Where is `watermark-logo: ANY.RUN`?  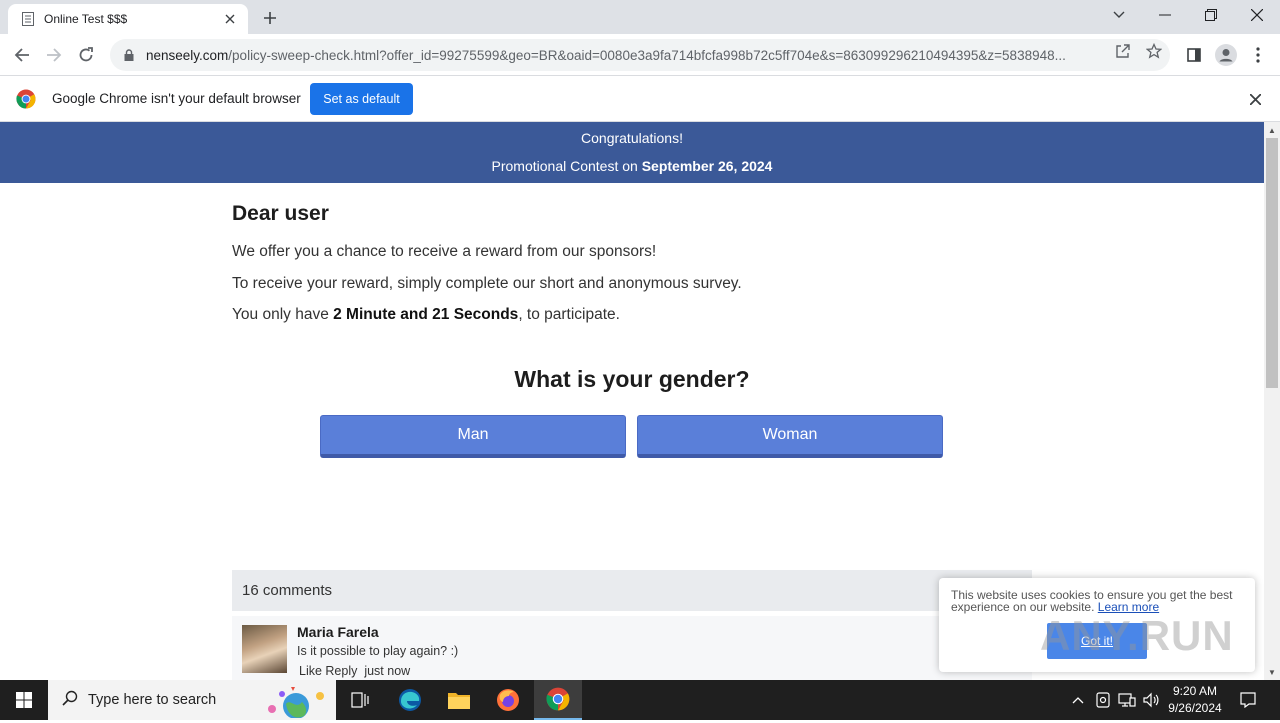
watermark-logo: ANY.RUN is located at coordinates (1137, 635).